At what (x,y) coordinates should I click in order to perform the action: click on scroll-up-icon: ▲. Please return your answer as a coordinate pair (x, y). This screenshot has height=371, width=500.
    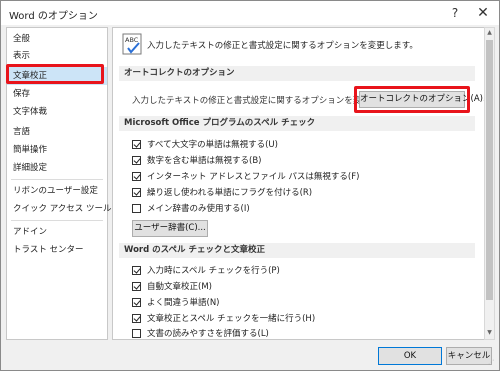
    Looking at the image, I should click on (489, 33).